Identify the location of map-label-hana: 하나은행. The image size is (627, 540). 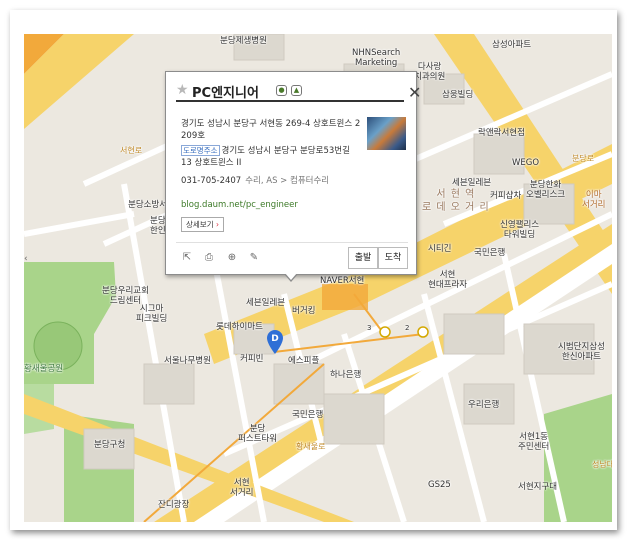
(346, 375).